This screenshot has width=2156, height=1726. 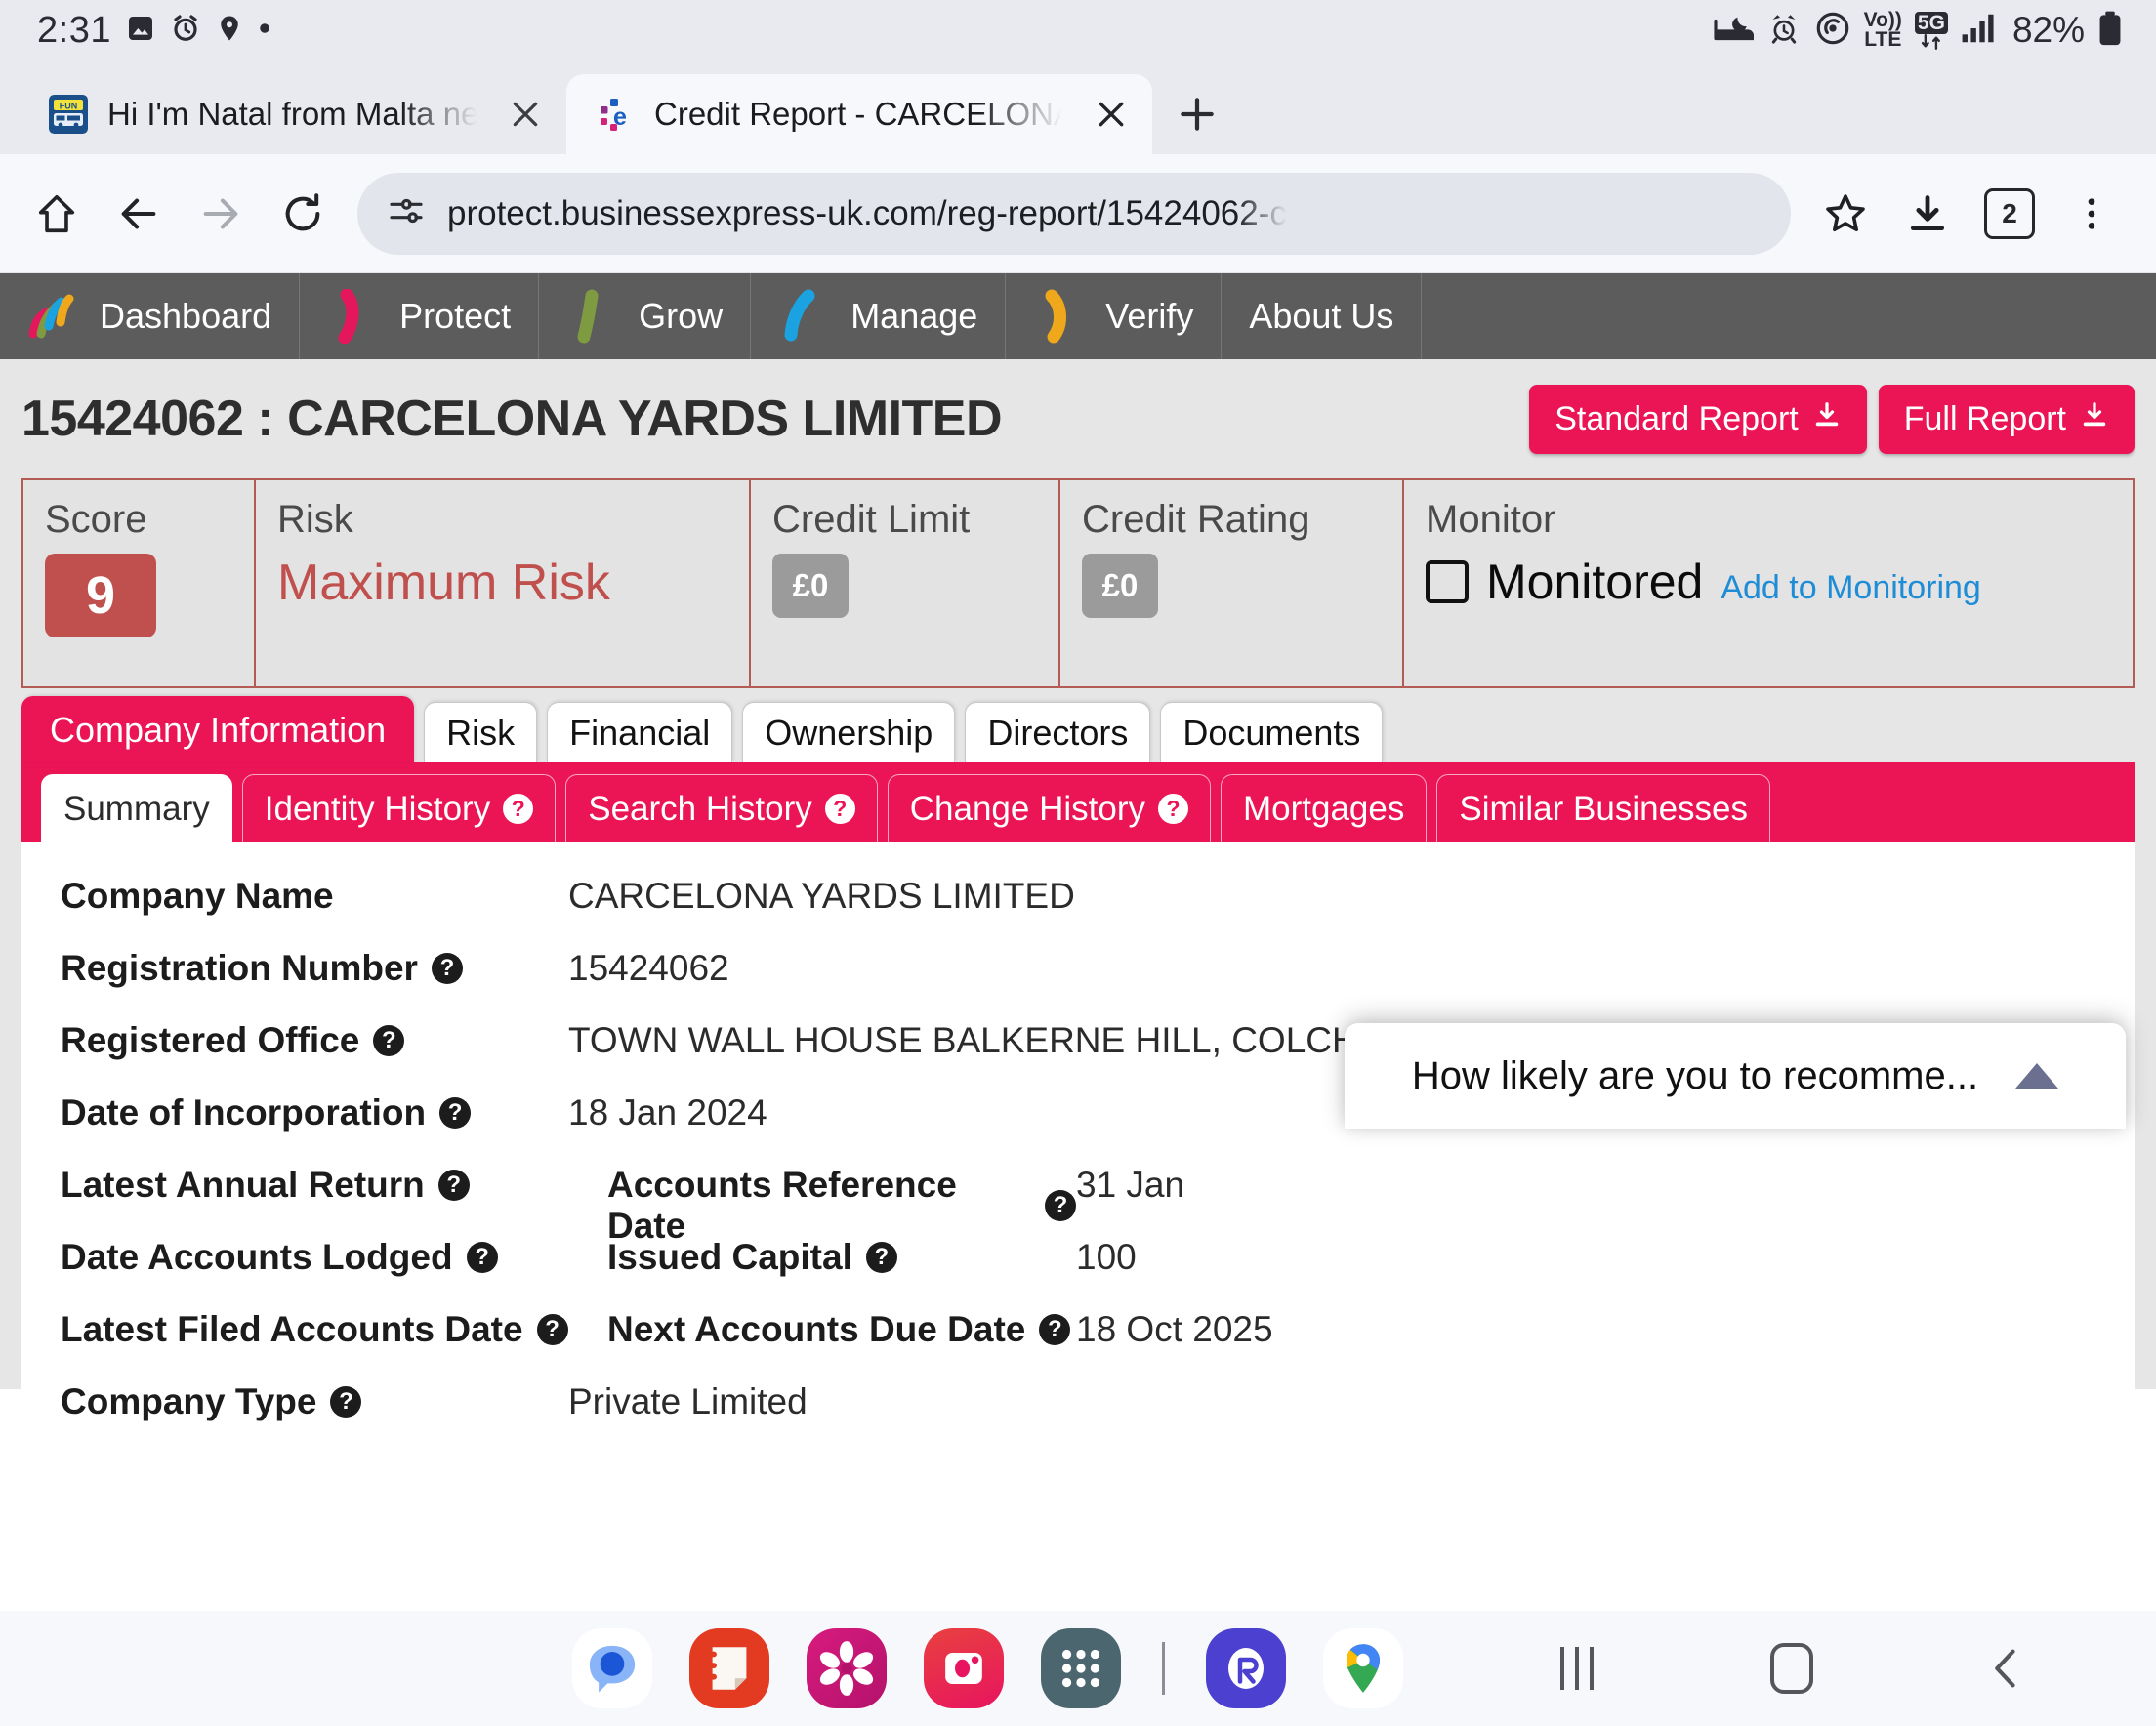 I want to click on subtab-label: Summary, so click(x=136, y=809).